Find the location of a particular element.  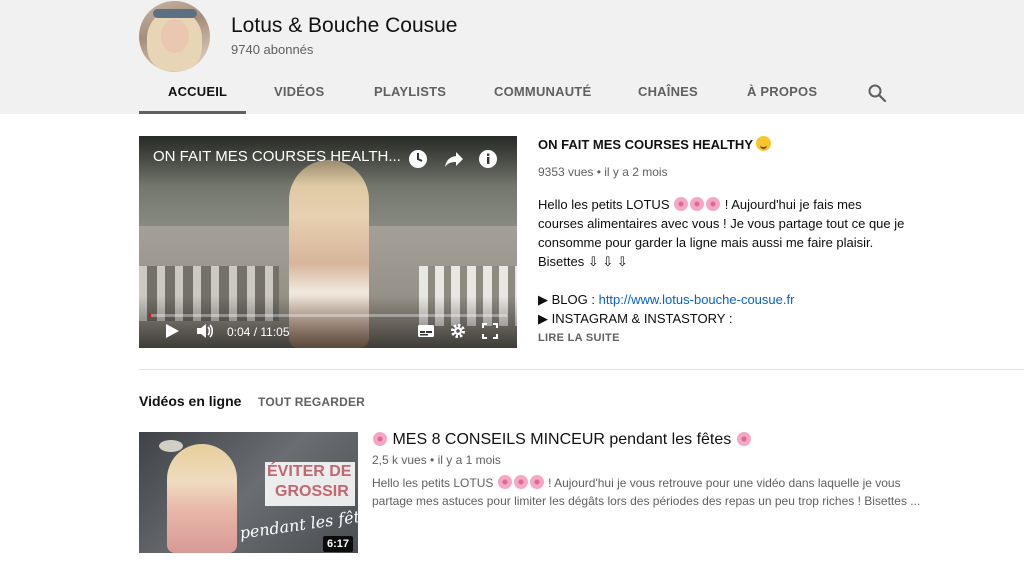

share-icon is located at coordinates (454, 159).